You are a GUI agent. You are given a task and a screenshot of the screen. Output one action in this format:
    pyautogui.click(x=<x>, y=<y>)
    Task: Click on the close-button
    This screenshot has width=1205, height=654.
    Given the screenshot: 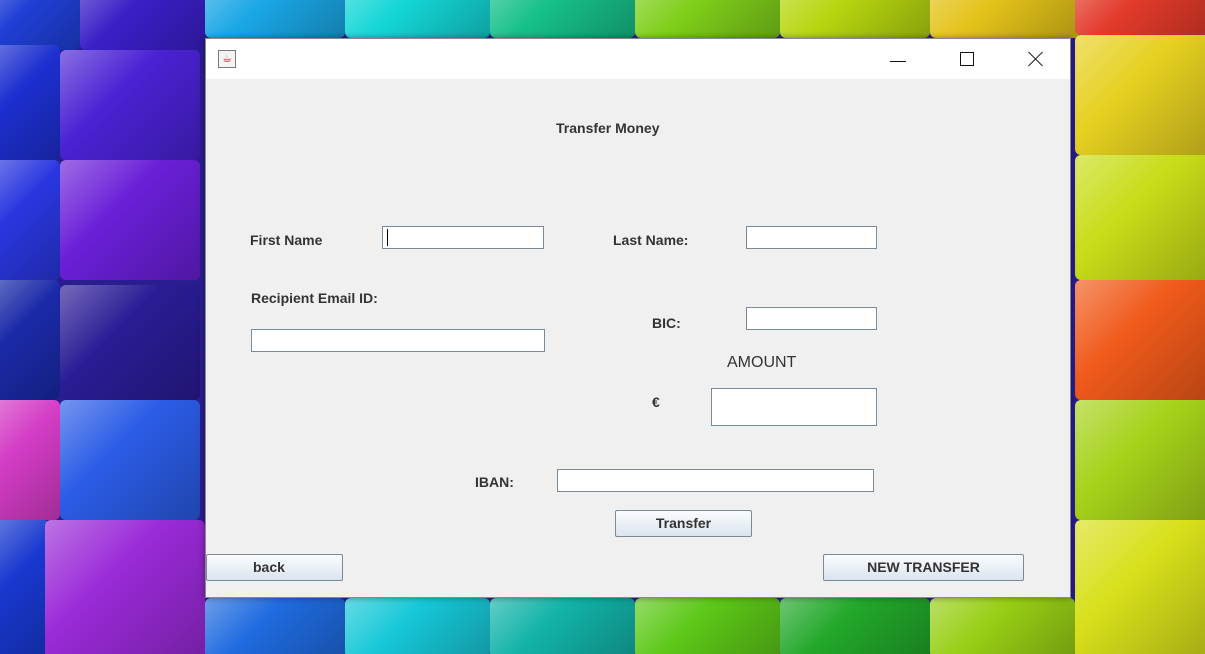 What is the action you would take?
    pyautogui.click(x=1036, y=59)
    